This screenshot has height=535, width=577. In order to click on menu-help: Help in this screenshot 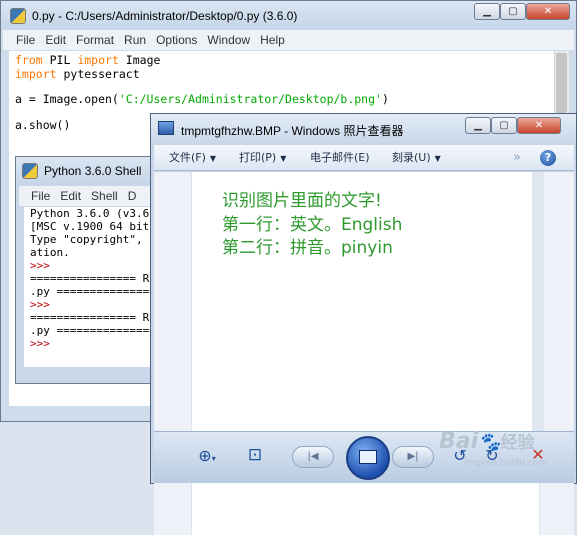, I will do `click(272, 40)`.